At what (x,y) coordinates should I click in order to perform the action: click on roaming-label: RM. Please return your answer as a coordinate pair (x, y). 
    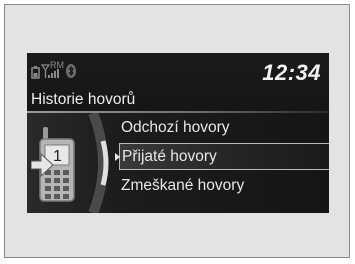
    Looking at the image, I should click on (57, 65).